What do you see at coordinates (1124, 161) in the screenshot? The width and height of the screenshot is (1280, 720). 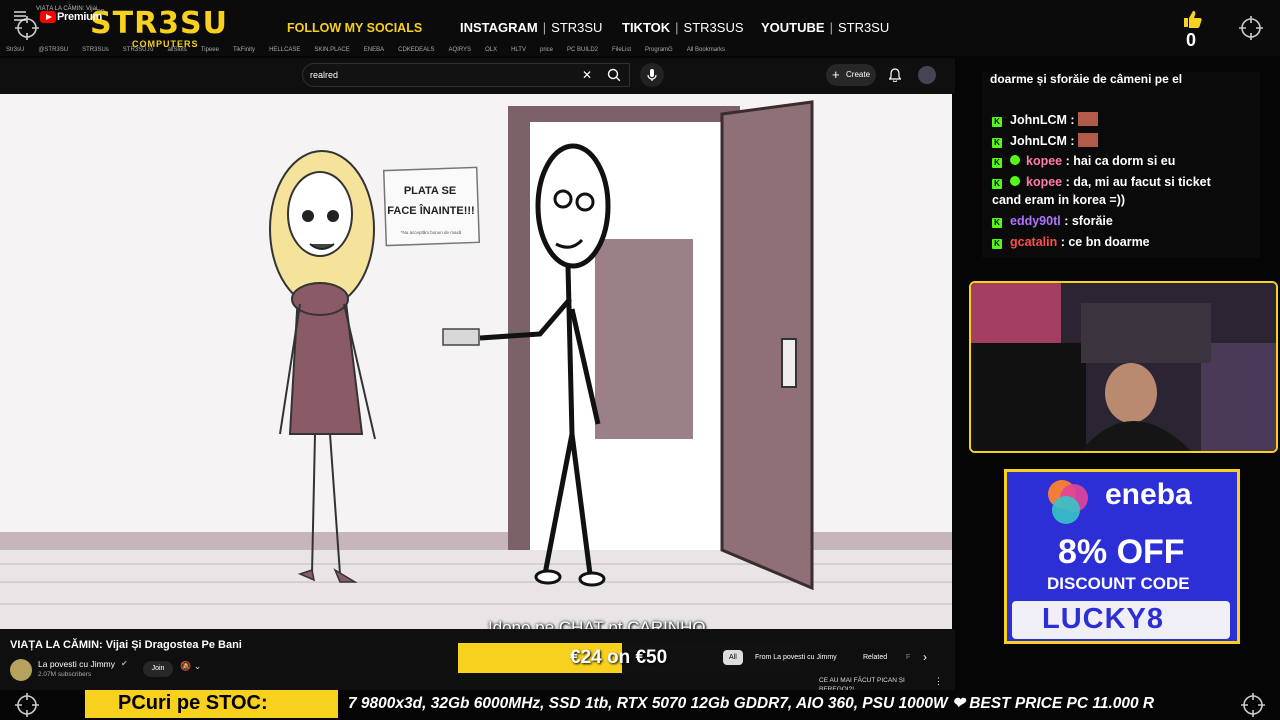 I see `chat-text: hai ca dorm si eu` at bounding box center [1124, 161].